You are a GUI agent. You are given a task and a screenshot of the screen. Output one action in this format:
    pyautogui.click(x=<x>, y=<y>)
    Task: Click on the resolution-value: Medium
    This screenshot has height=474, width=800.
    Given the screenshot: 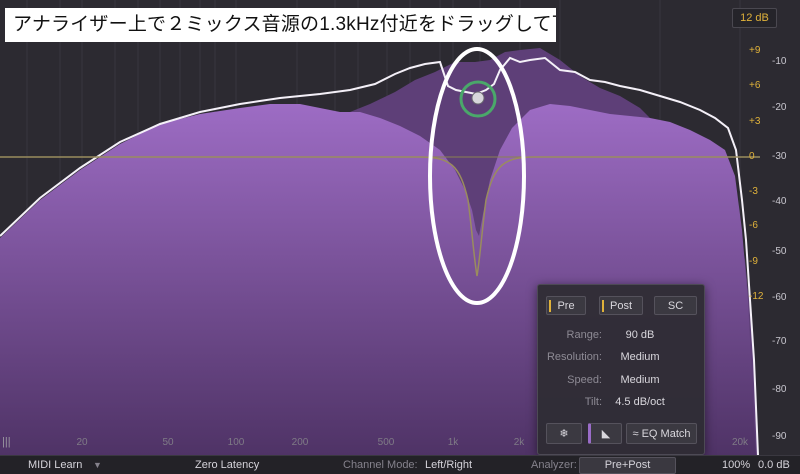 What is the action you would take?
    pyautogui.click(x=639, y=357)
    